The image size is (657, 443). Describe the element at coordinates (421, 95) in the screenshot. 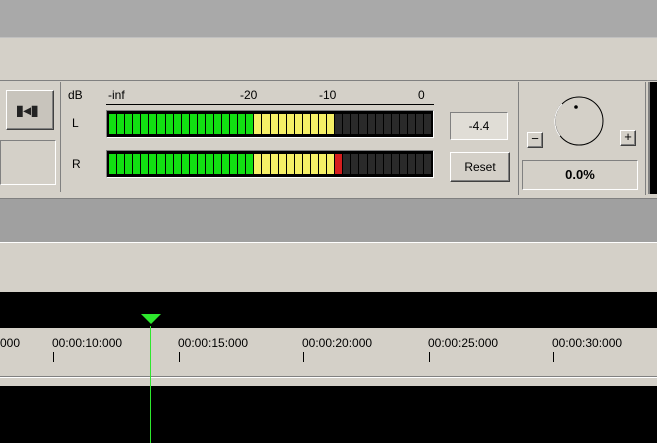

I see `scale-label-0: 0` at that location.